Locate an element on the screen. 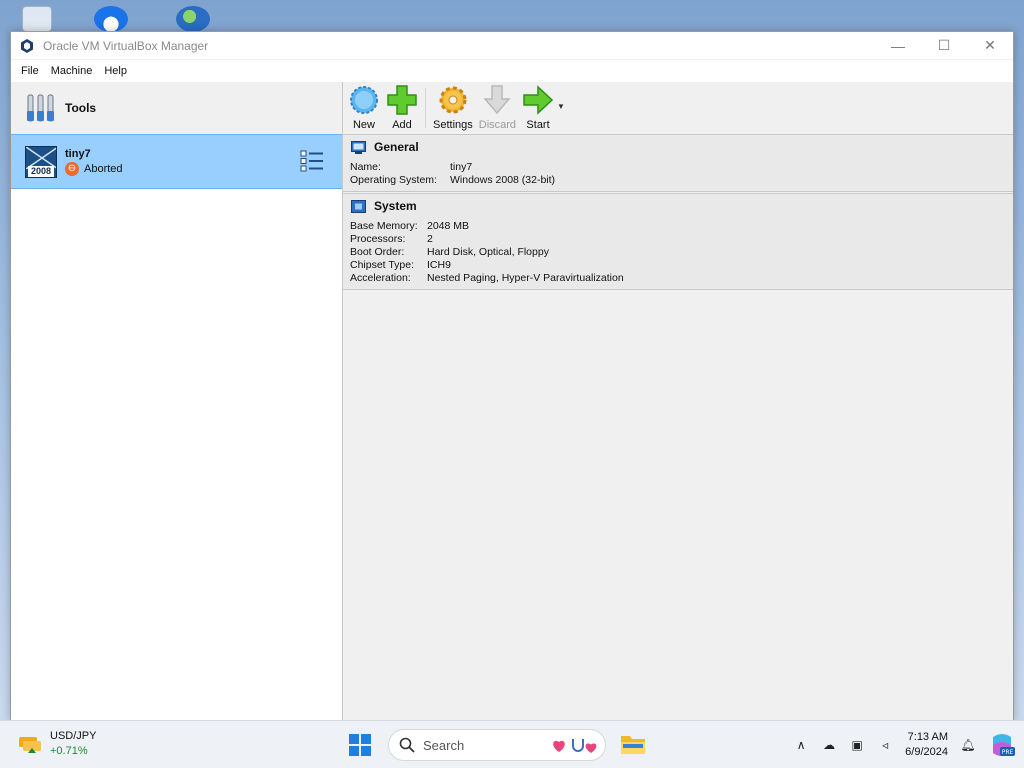 This screenshot has height=768, width=1024. settings-gear-icon is located at coordinates (453, 100).